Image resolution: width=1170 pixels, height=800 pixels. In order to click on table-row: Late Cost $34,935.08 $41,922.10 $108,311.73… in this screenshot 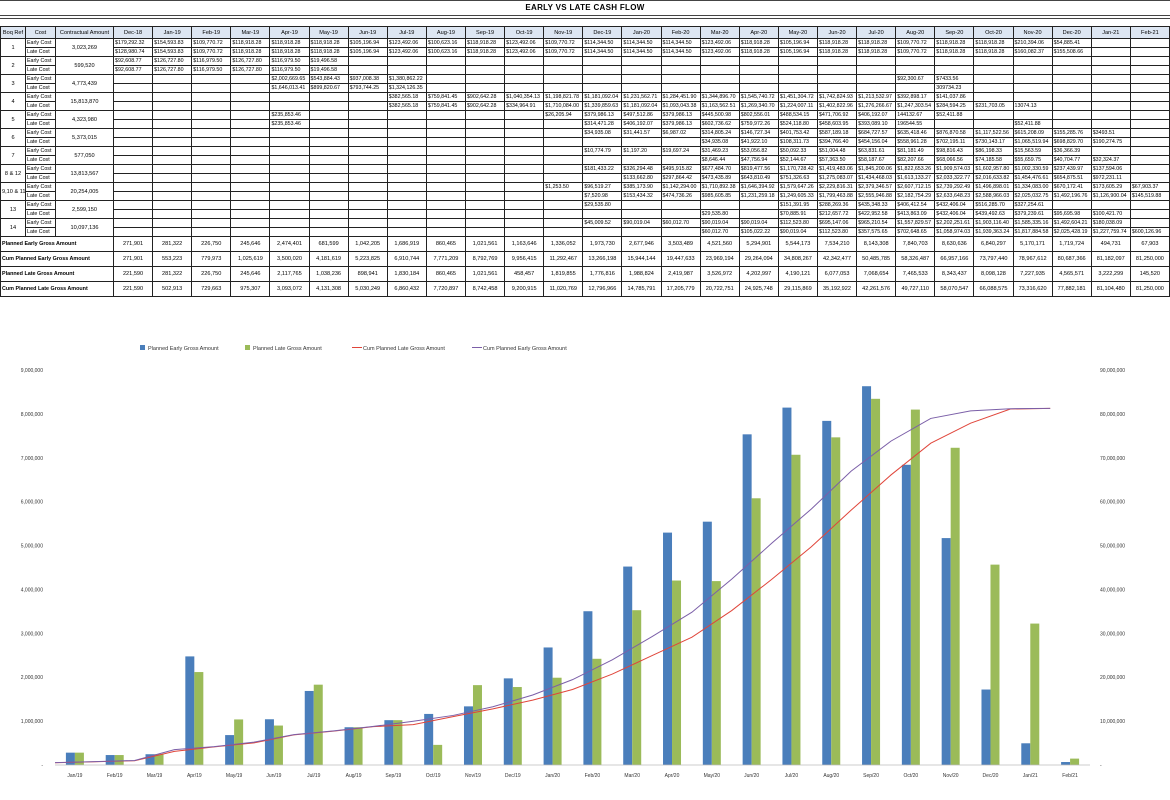, I will do `click(585, 142)`.